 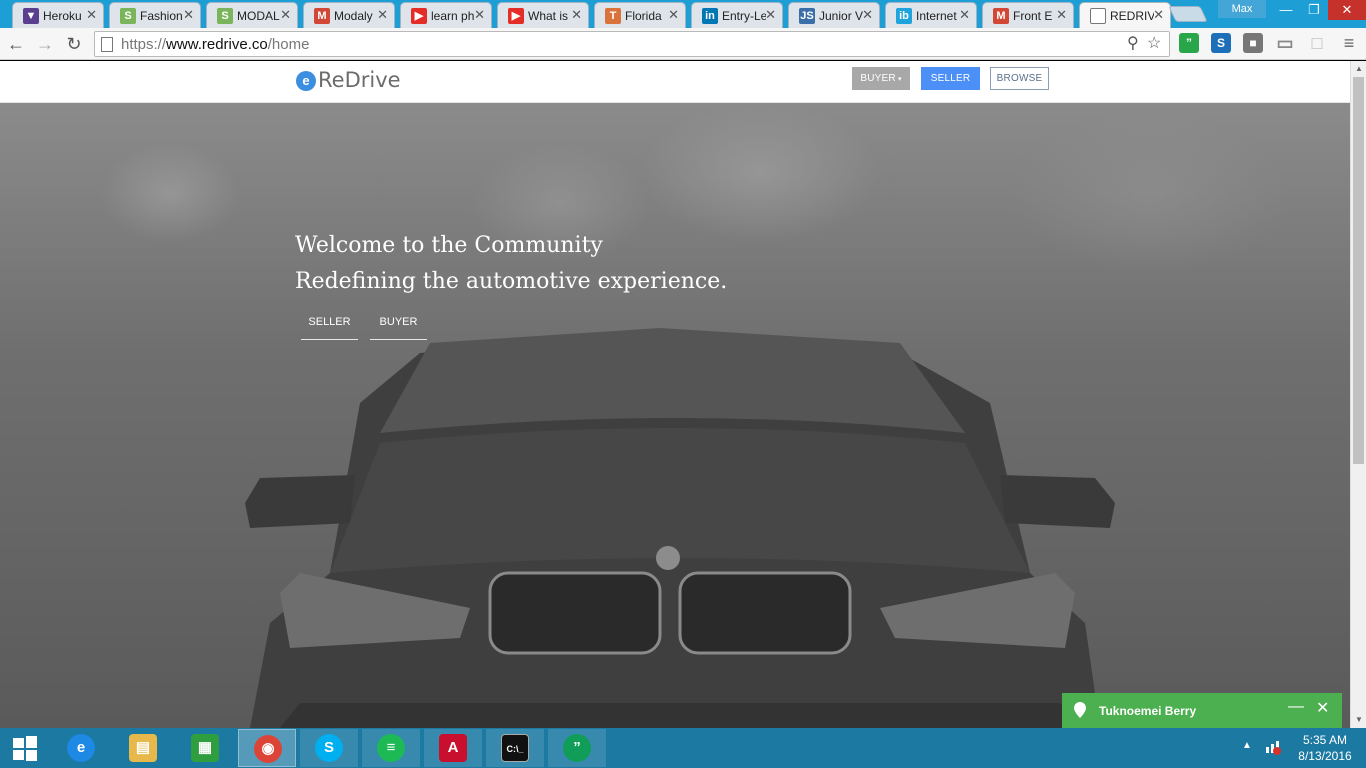 I want to click on url-host: www.redrive.co, so click(x=217, y=44).